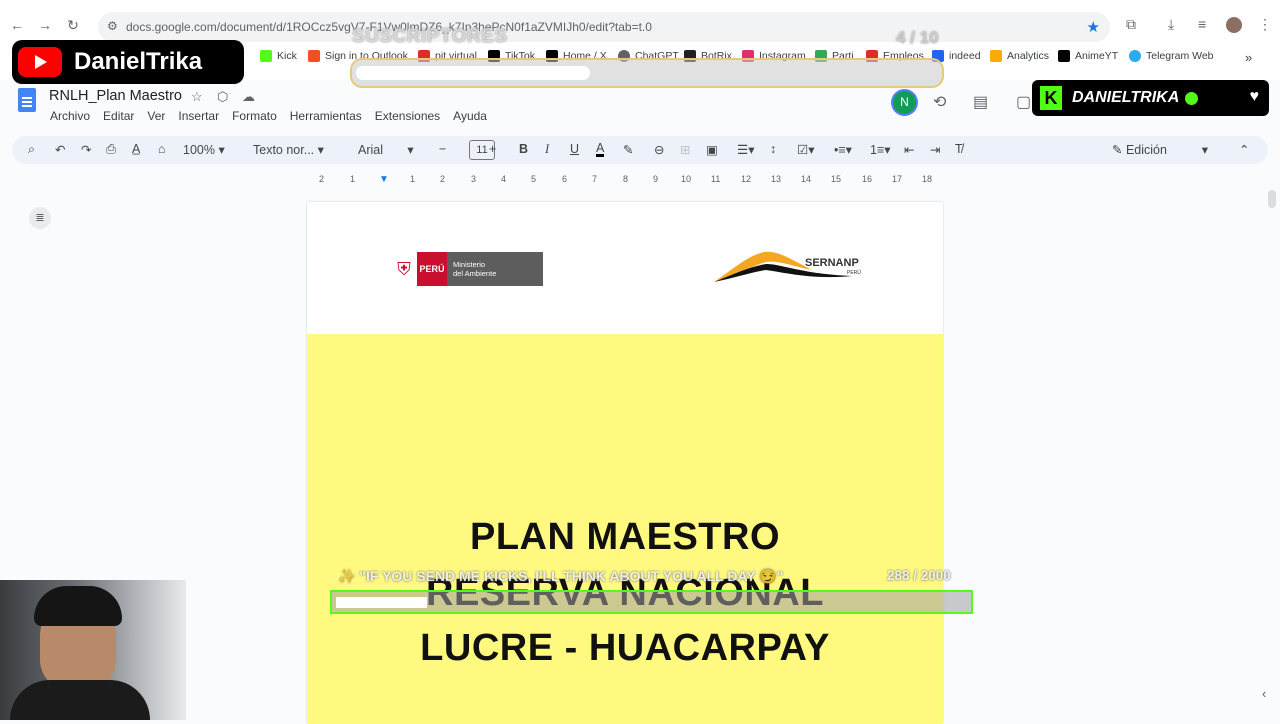 This screenshot has width=1280, height=724. Describe the element at coordinates (959, 149) in the screenshot. I see `clear-formatting-icon: T̸` at that location.